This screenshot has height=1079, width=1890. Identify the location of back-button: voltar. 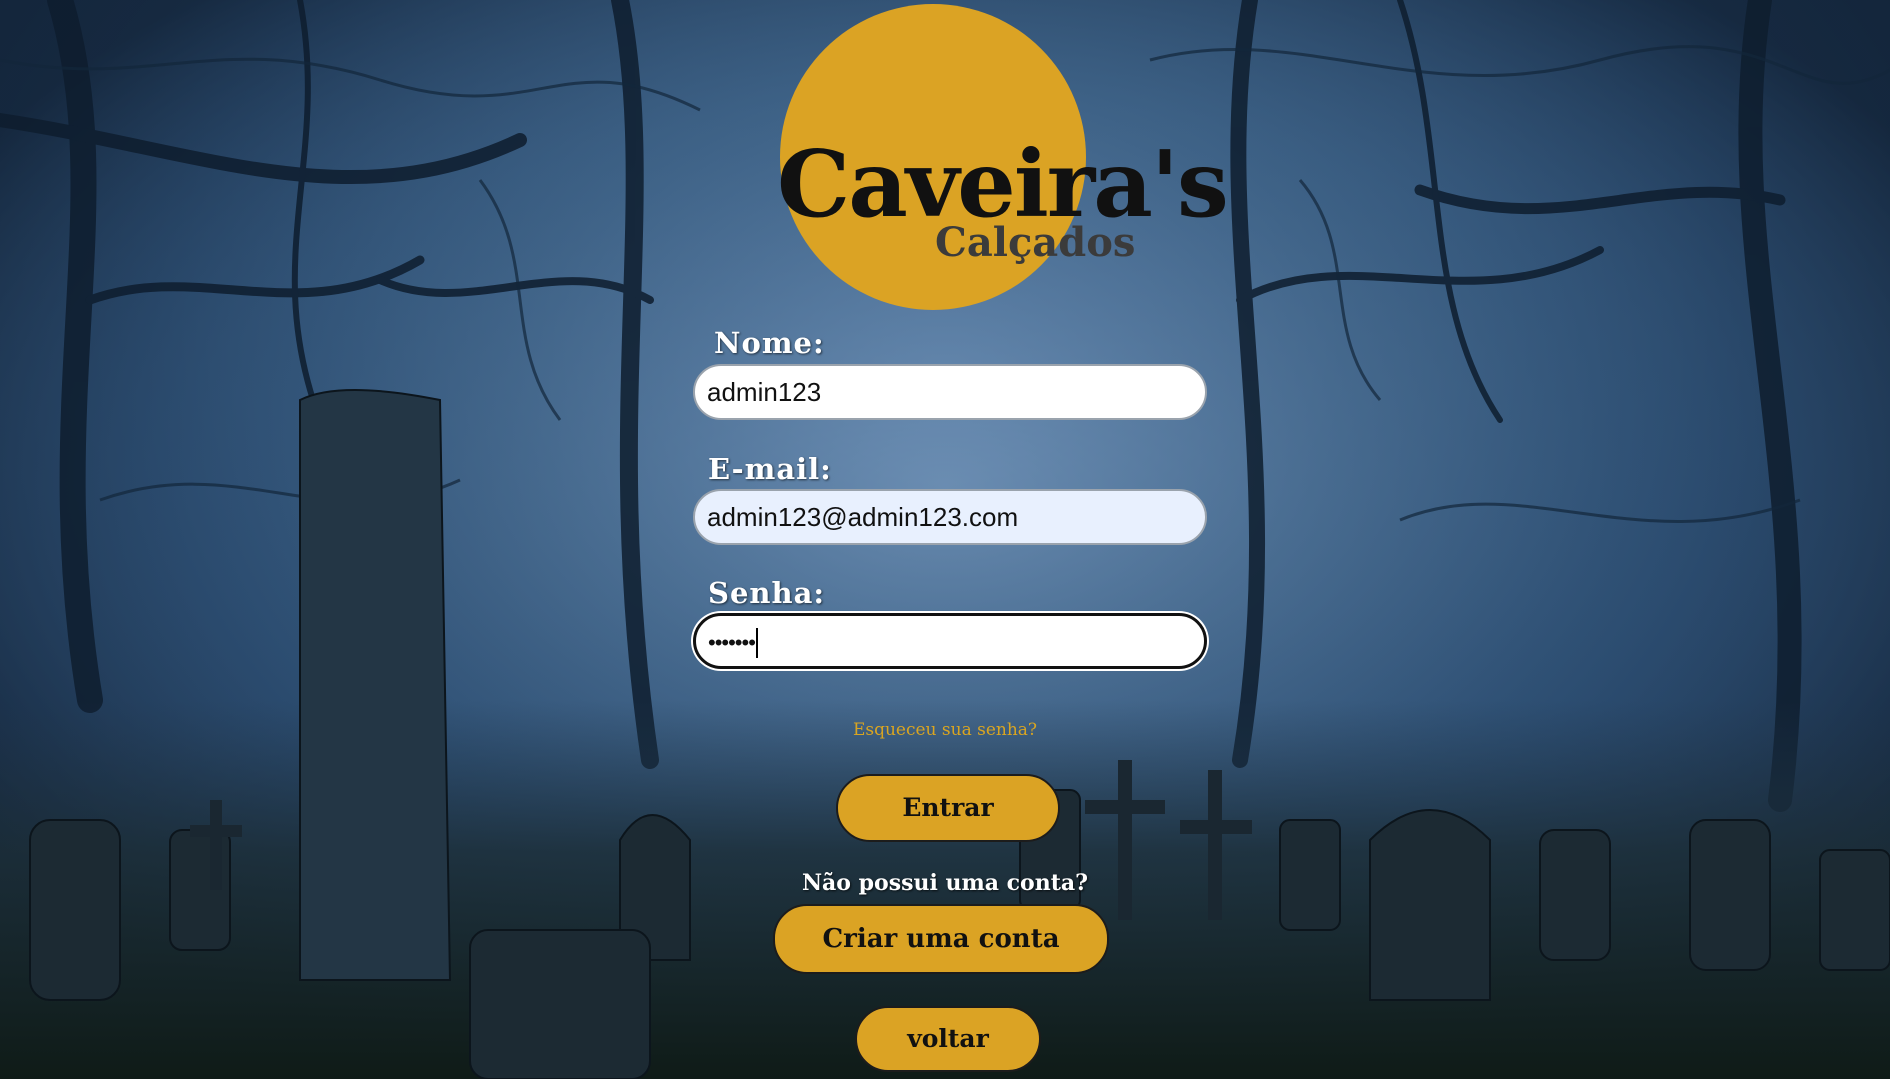
(948, 1039).